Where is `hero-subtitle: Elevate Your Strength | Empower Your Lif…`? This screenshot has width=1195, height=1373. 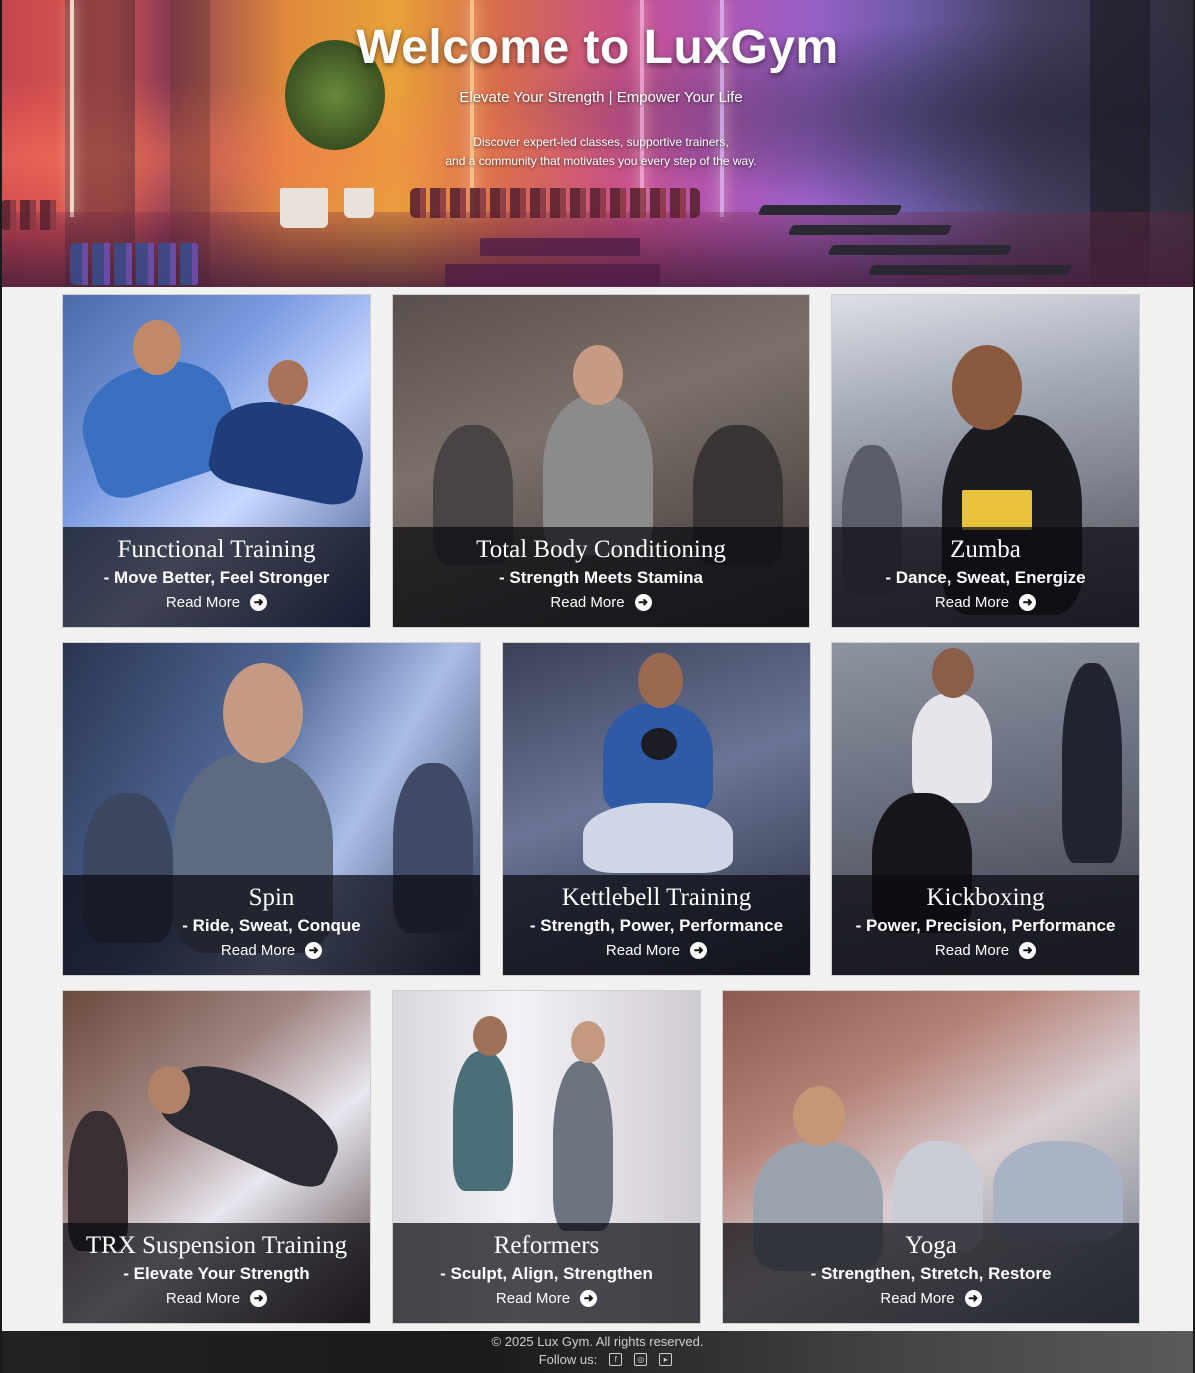 hero-subtitle: Elevate Your Strength | Empower Your Lif… is located at coordinates (601, 97).